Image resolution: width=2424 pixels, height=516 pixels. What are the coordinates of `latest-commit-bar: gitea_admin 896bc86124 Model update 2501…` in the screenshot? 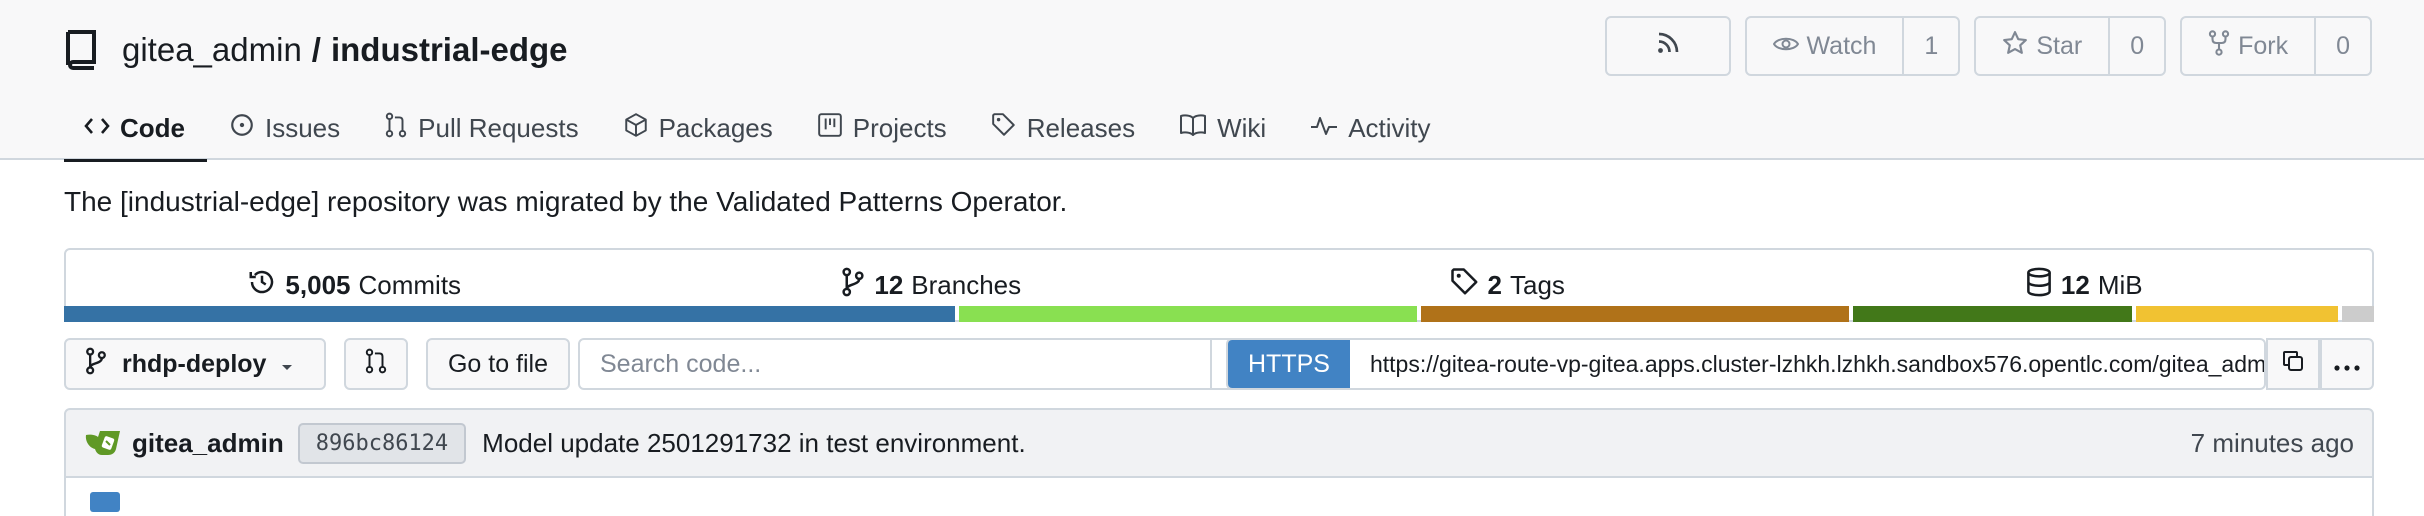 It's located at (1219, 443).